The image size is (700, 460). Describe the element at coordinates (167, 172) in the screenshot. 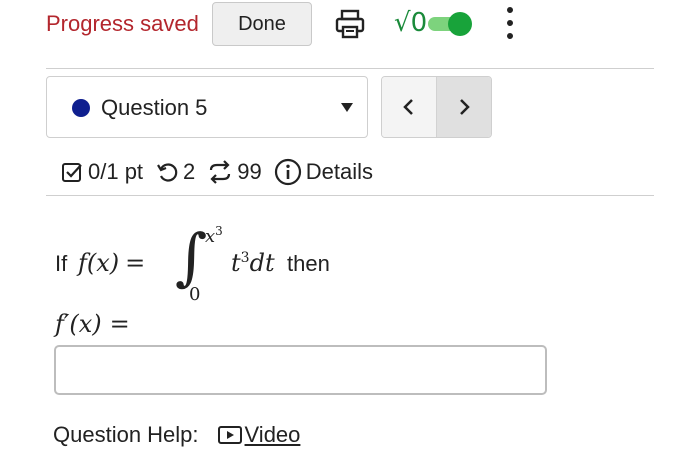

I see `retry-icon` at that location.